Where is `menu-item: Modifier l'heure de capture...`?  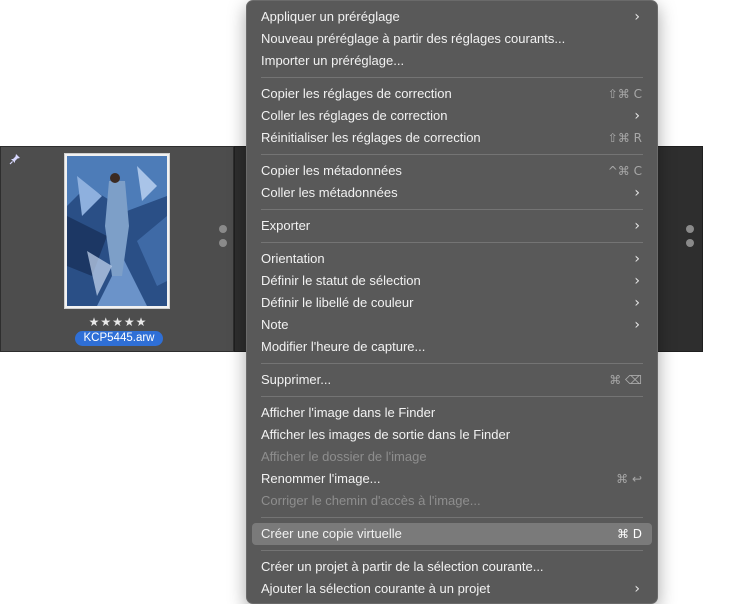 menu-item: Modifier l'heure de capture... is located at coordinates (452, 347).